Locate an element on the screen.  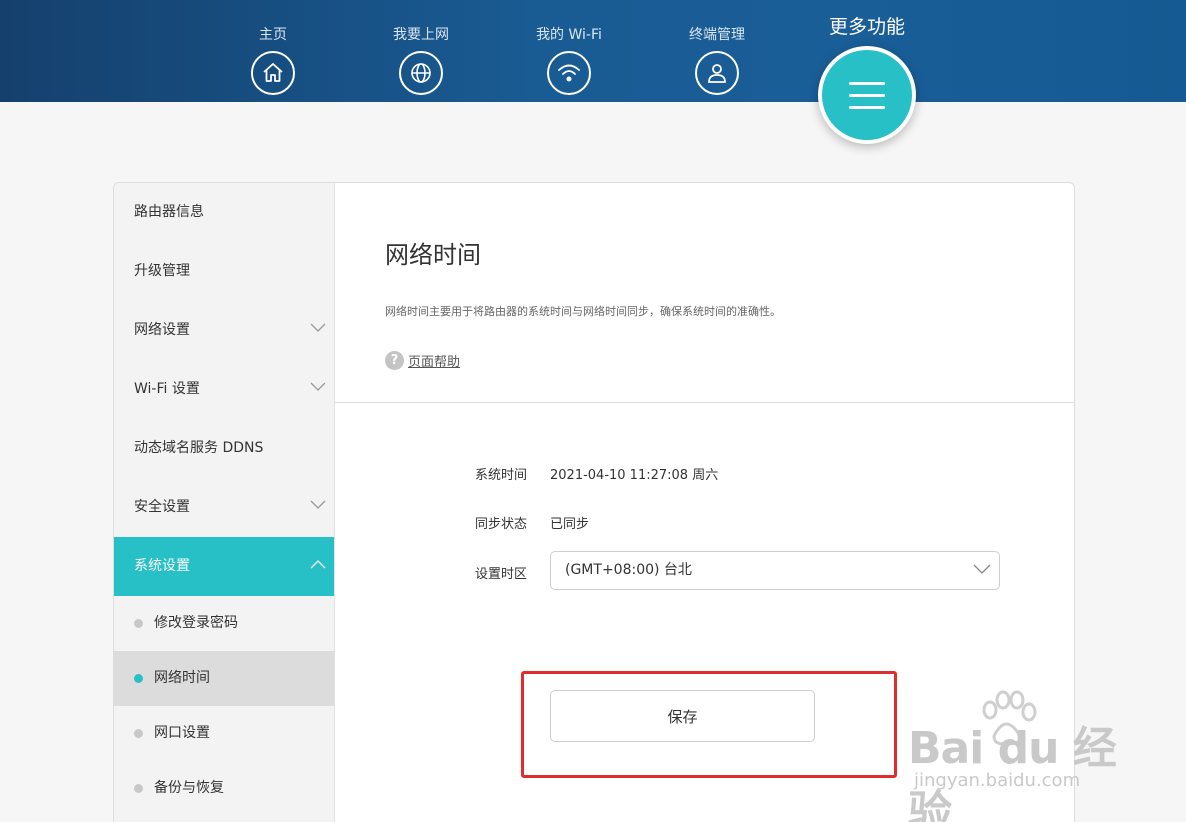
timezone-selected-value: (GMT+08:00) 台北 is located at coordinates (628, 570).